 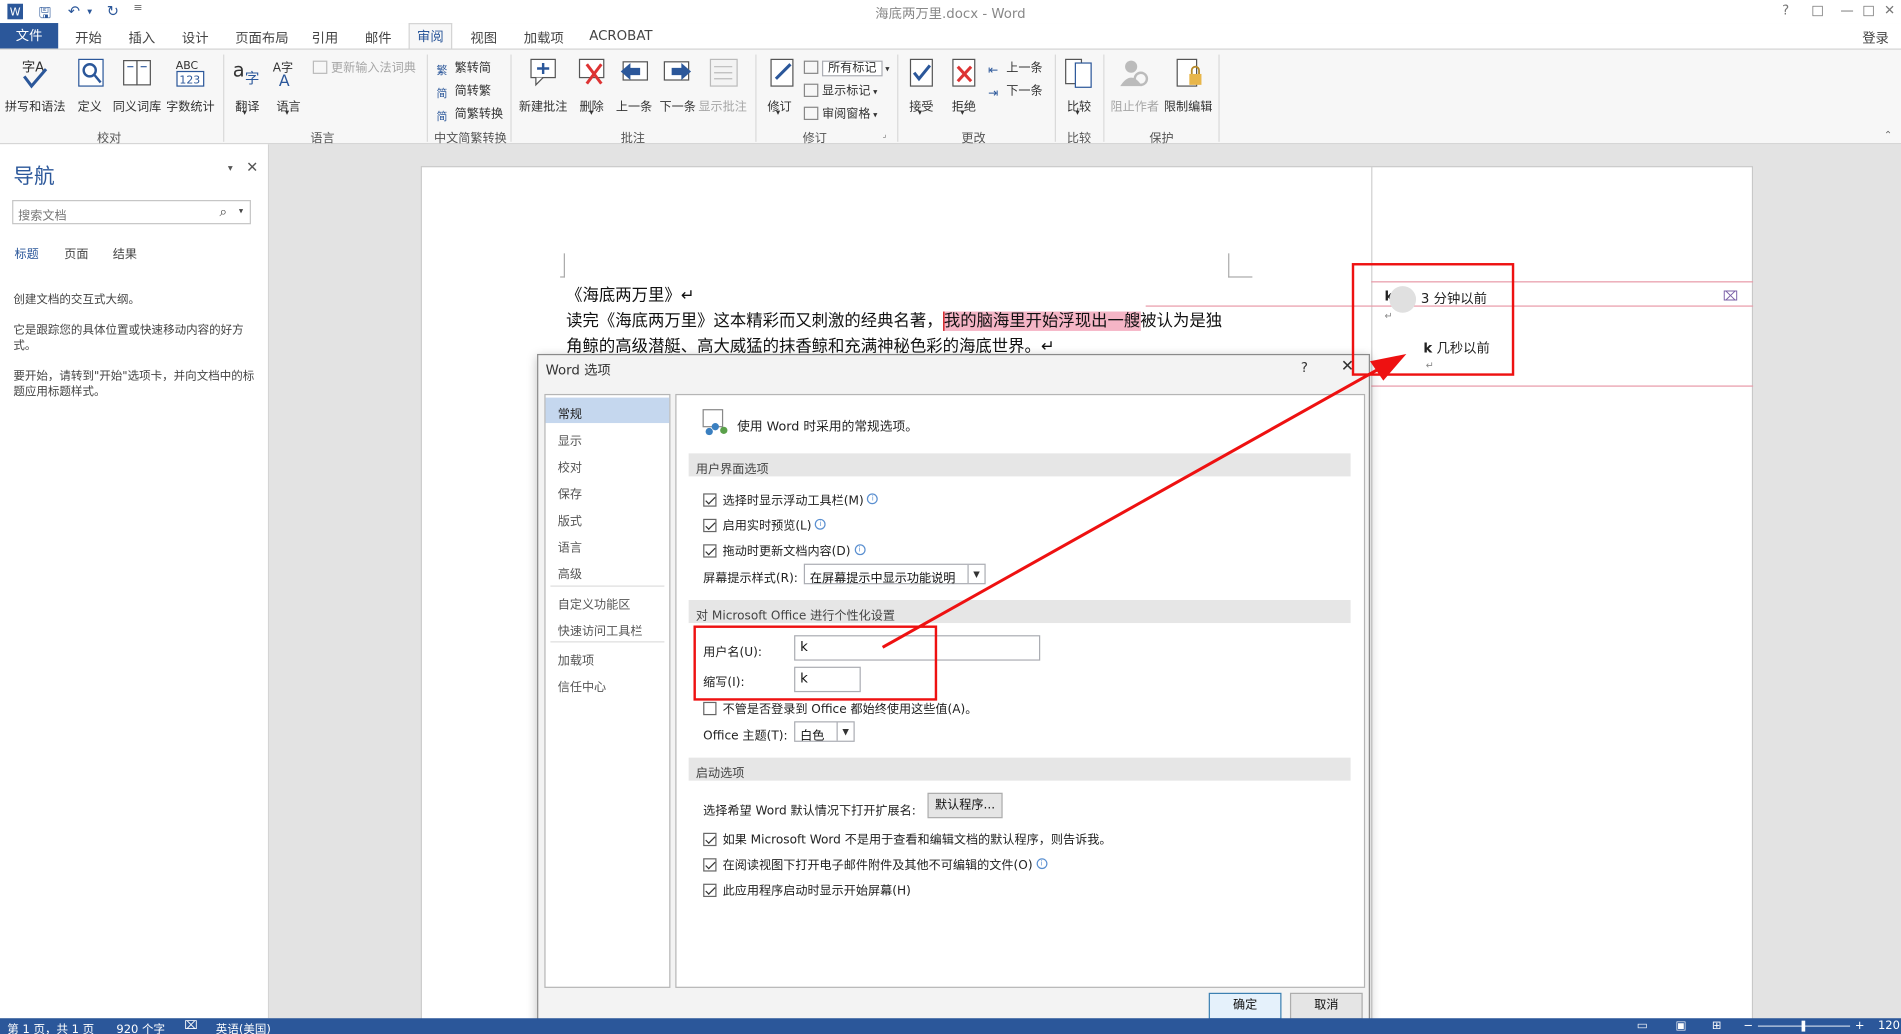 What do you see at coordinates (710, 708) in the screenshot?
I see `checkbox-always-use` at bounding box center [710, 708].